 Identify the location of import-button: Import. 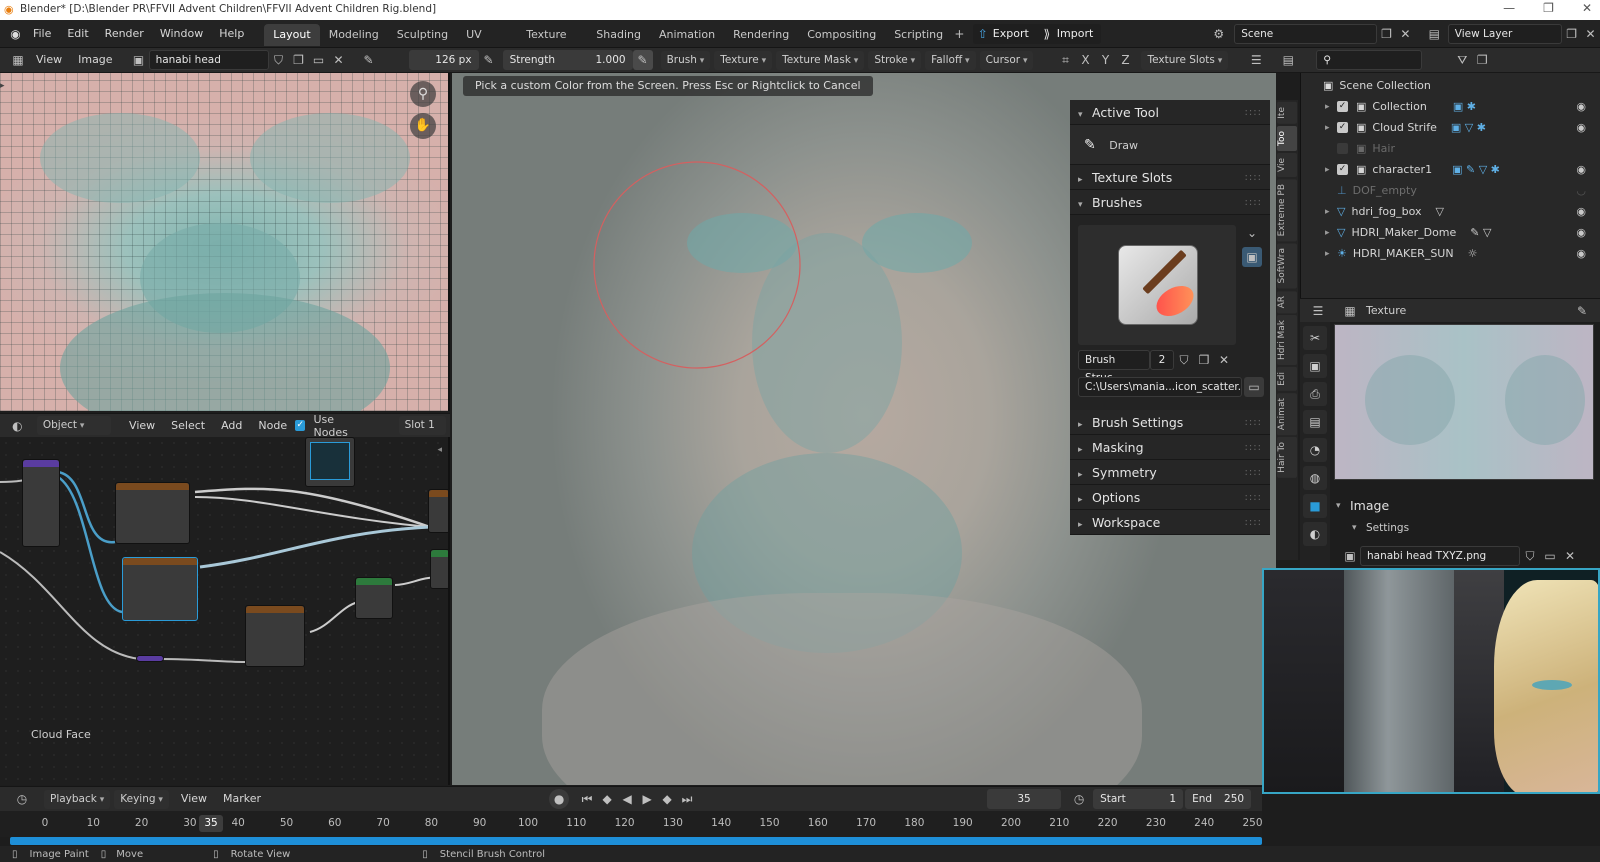
(1079, 33).